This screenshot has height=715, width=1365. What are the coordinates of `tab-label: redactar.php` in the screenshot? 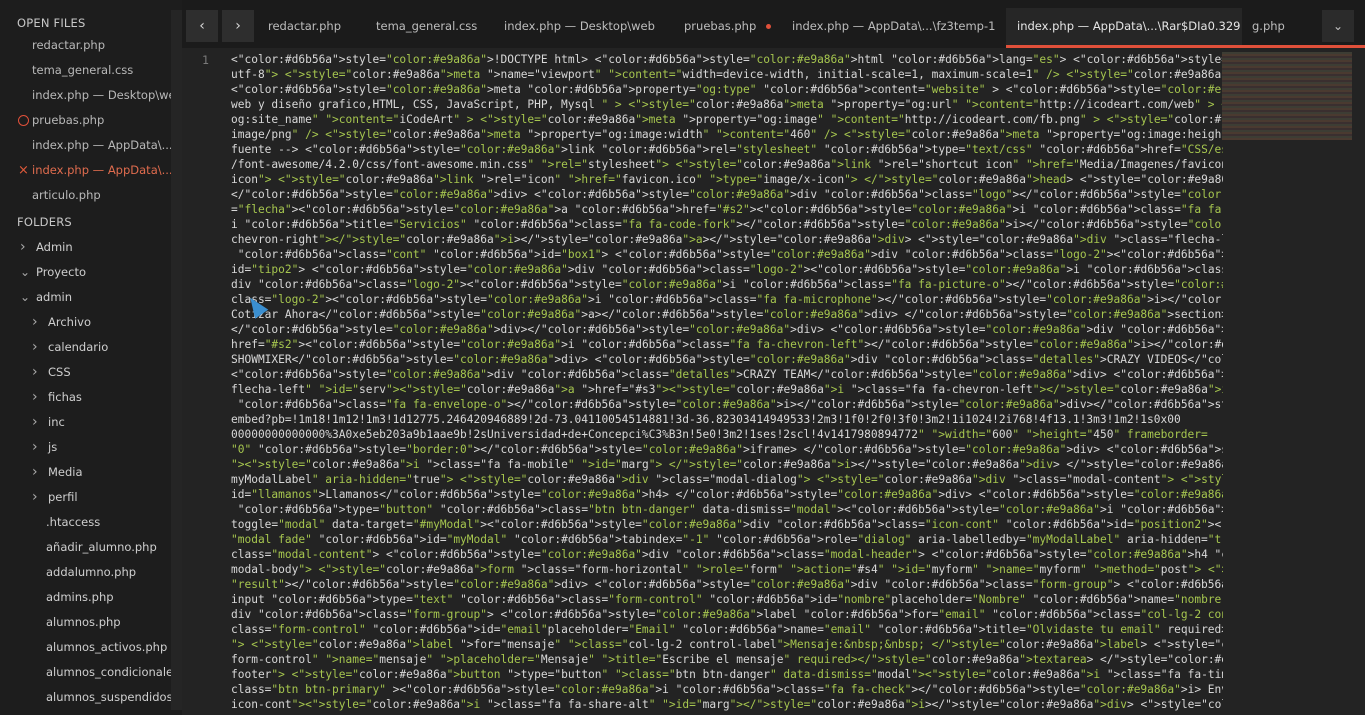 It's located at (304, 26).